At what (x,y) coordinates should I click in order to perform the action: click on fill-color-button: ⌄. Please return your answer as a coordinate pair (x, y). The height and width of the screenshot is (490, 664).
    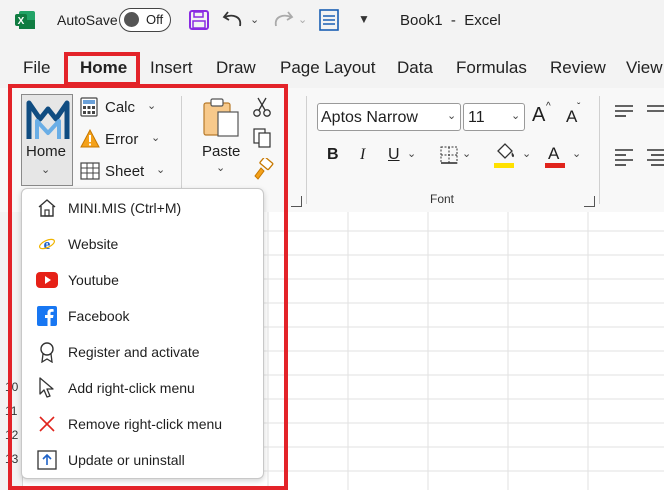
    Looking at the image, I should click on (515, 156).